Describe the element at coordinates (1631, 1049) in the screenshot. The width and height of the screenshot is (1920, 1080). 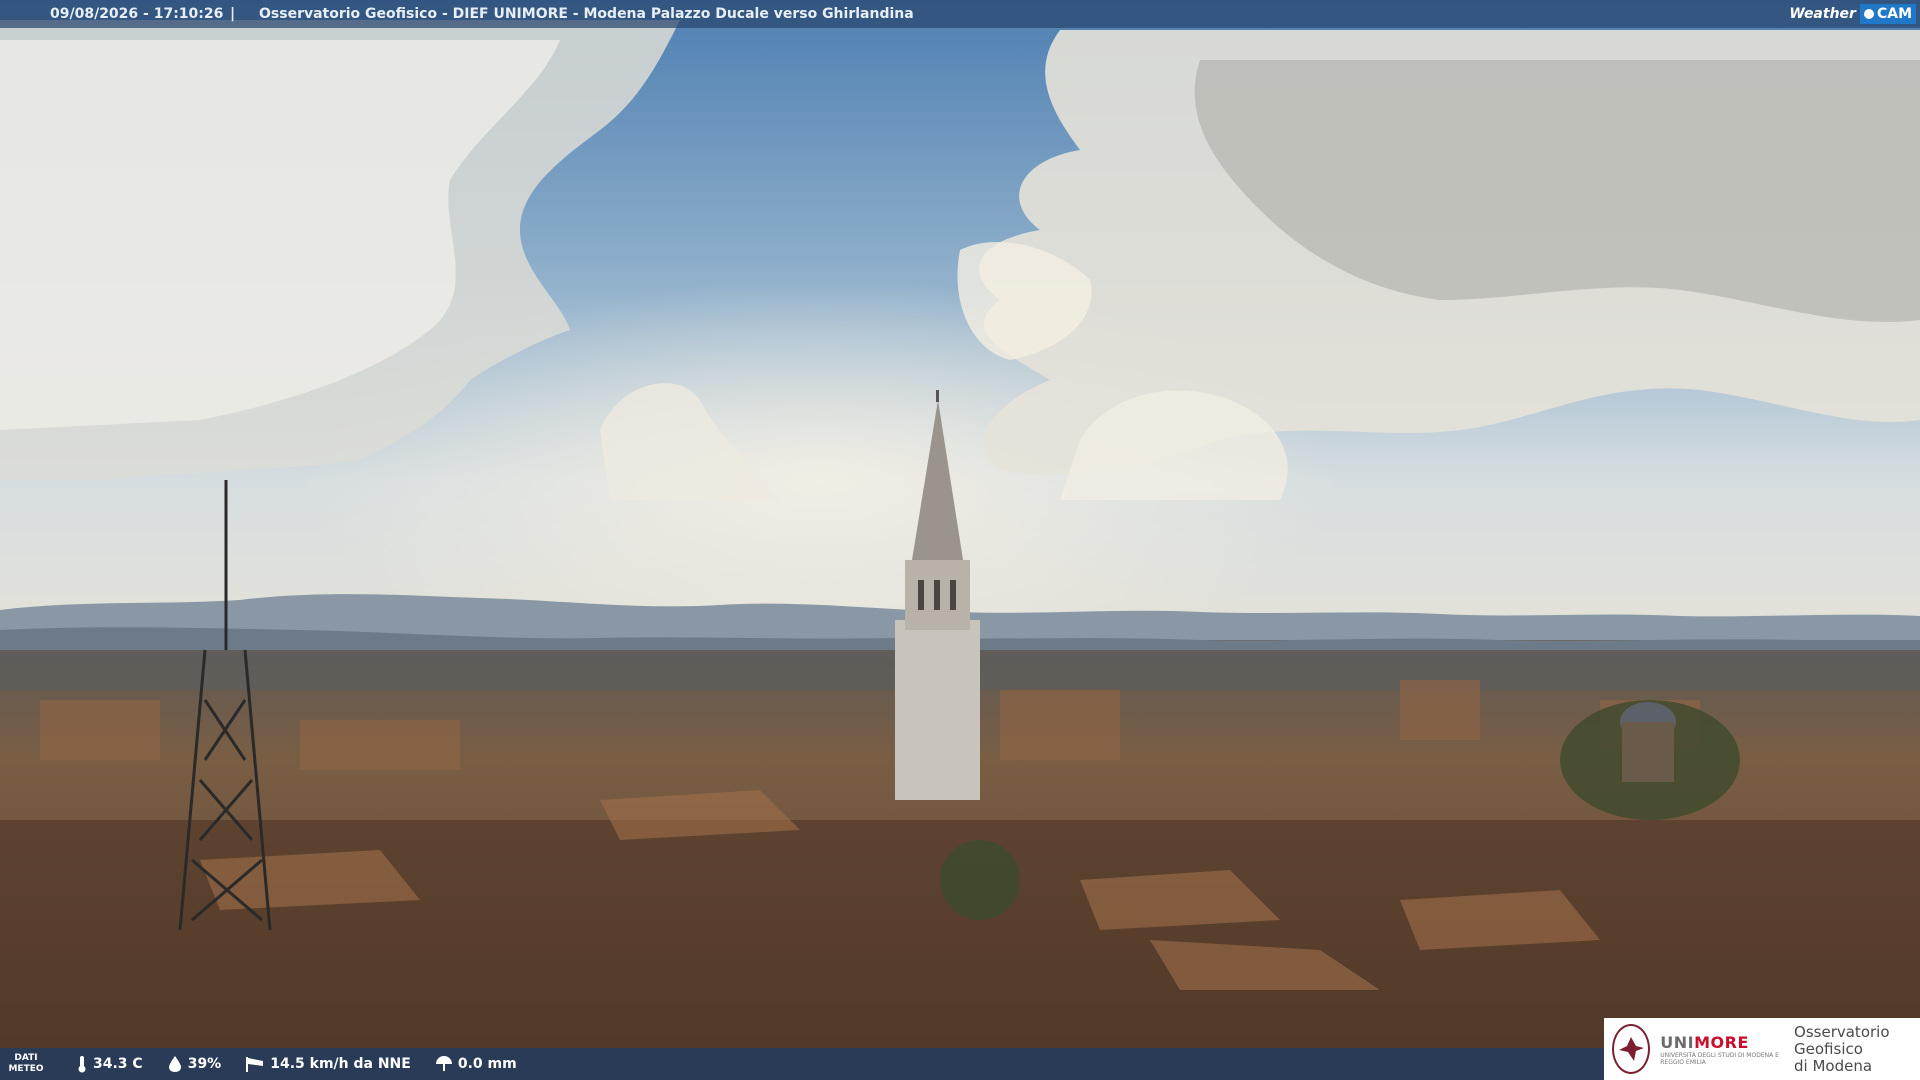
I see `unimore-seal-icon` at that location.